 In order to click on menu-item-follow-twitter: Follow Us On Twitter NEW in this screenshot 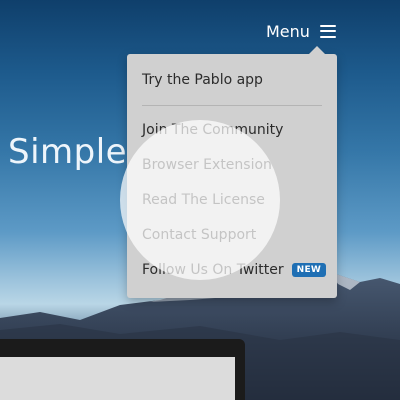, I will do `click(234, 270)`.